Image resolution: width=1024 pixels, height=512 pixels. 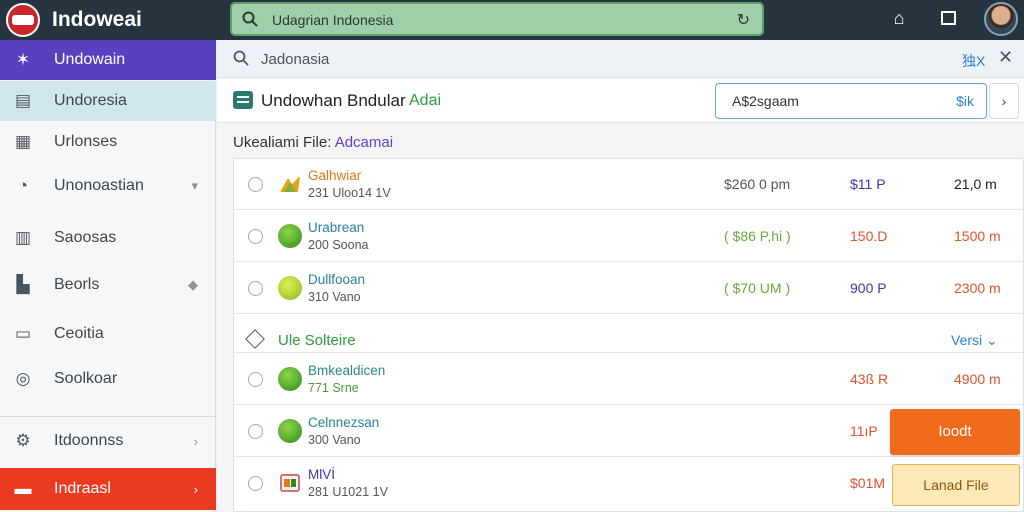 I want to click on sidebar-item-6: ▭ Ceoitia, so click(x=108, y=334).